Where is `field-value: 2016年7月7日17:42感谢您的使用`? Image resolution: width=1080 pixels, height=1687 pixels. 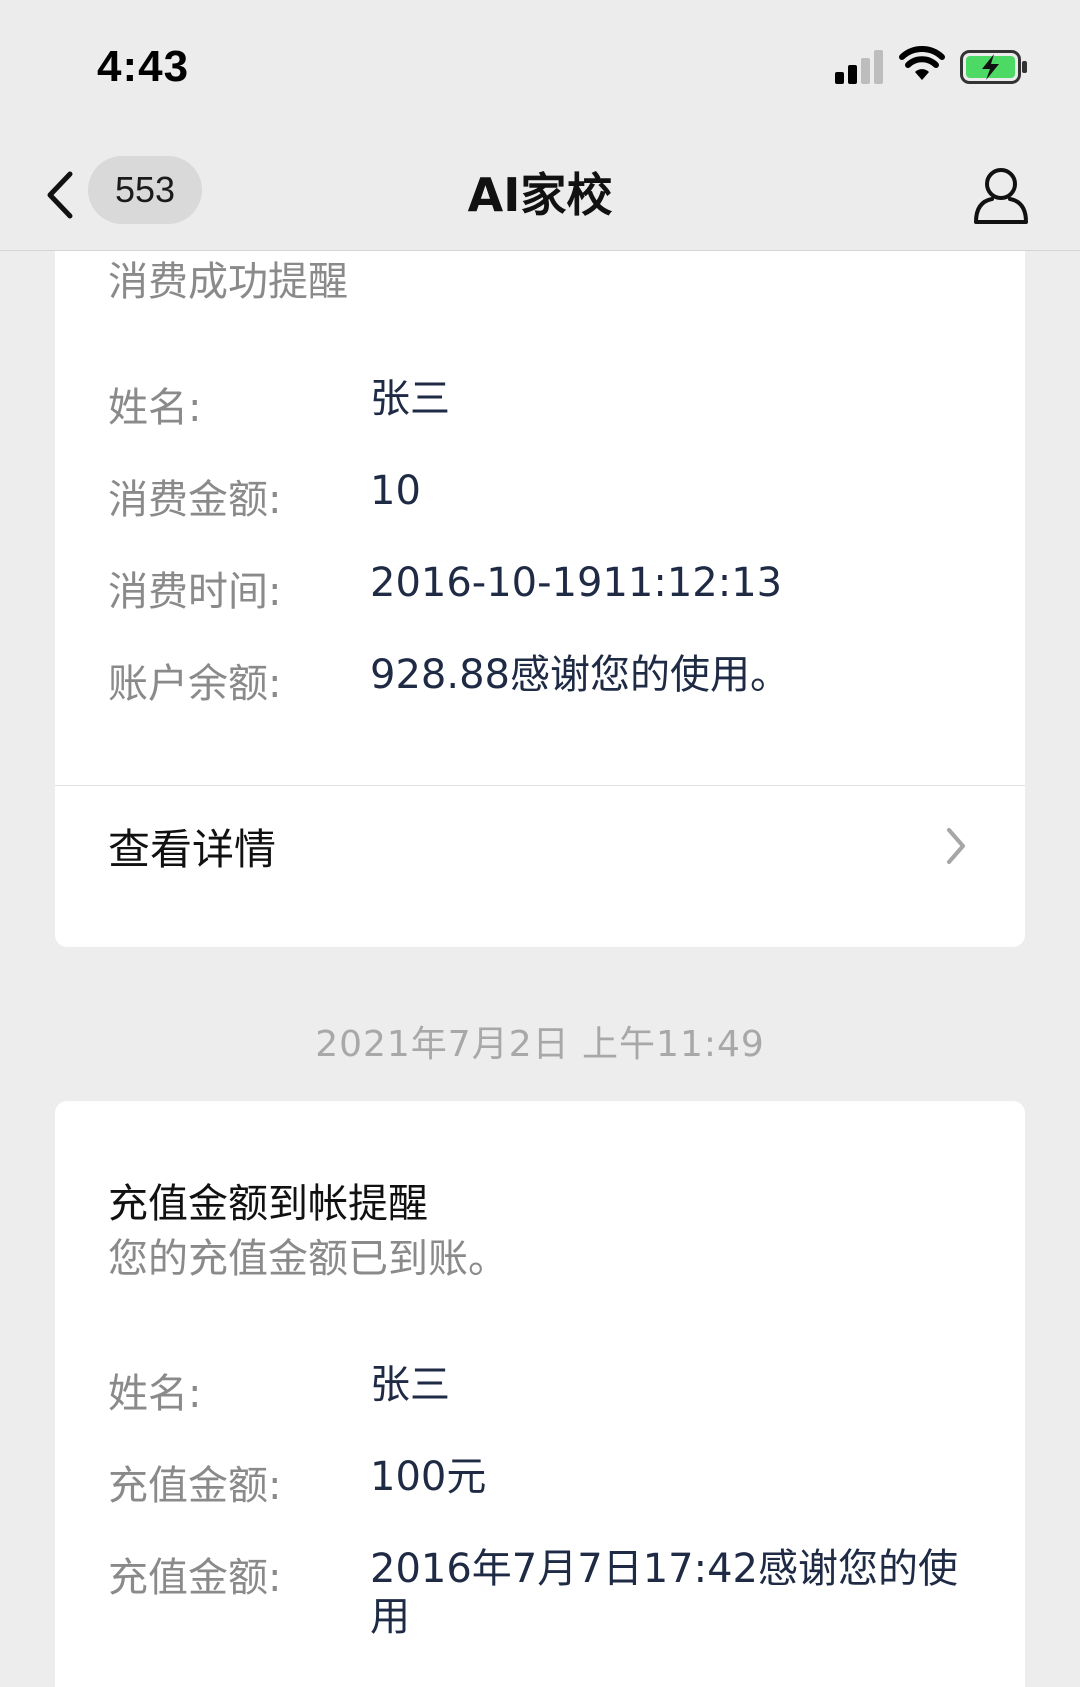
field-value: 2016年7月7日17:42感谢您的使用 is located at coordinates (664, 1593).